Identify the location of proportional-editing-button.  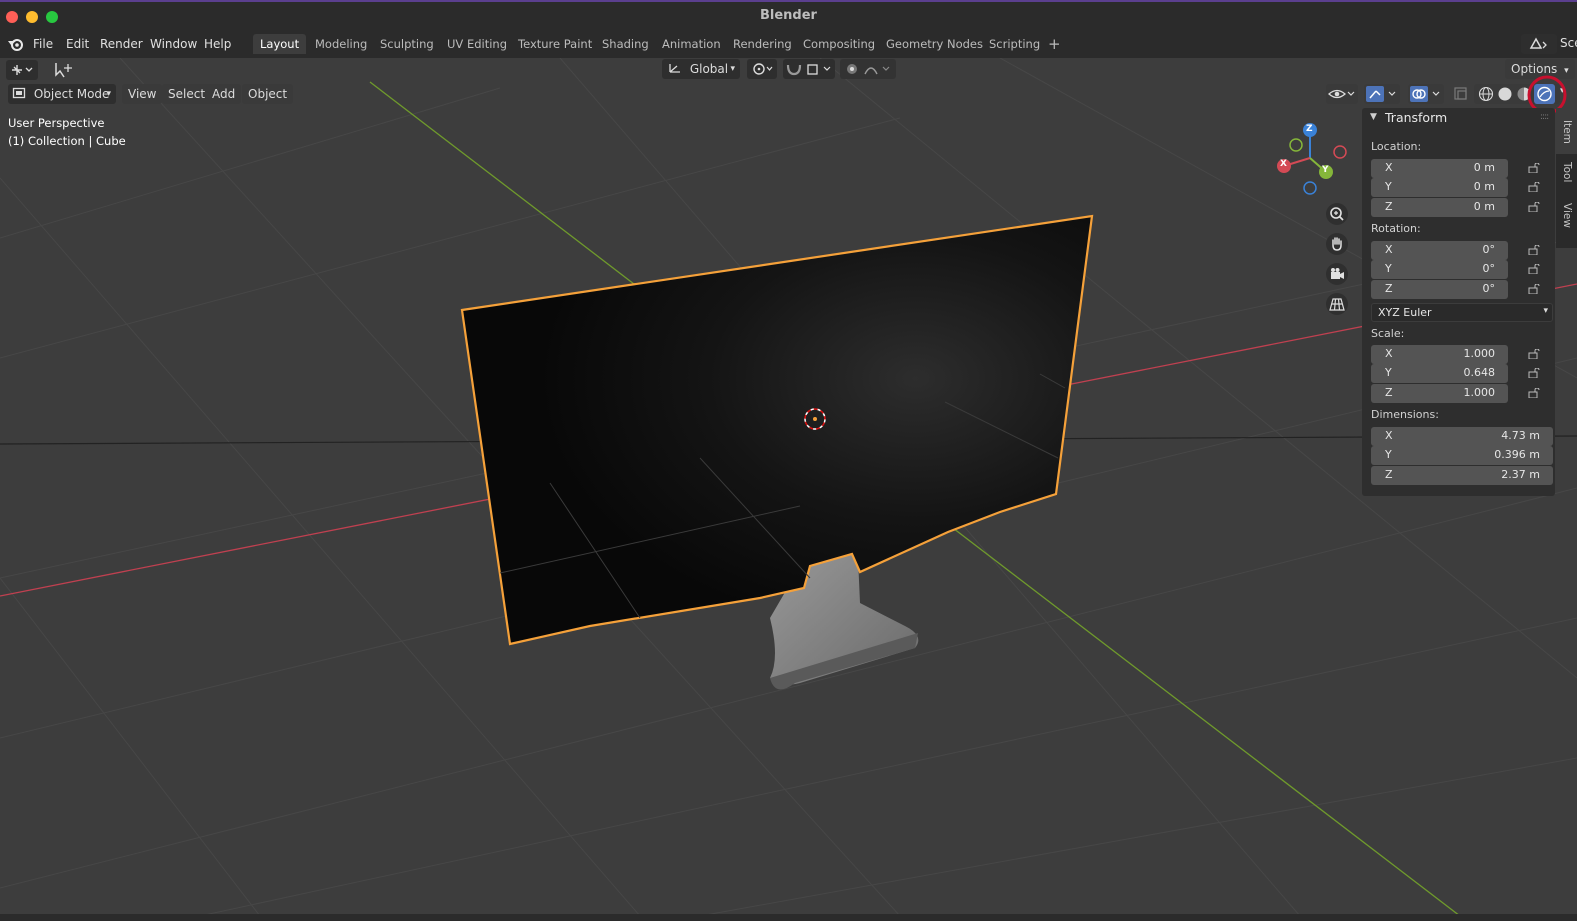
(868, 69).